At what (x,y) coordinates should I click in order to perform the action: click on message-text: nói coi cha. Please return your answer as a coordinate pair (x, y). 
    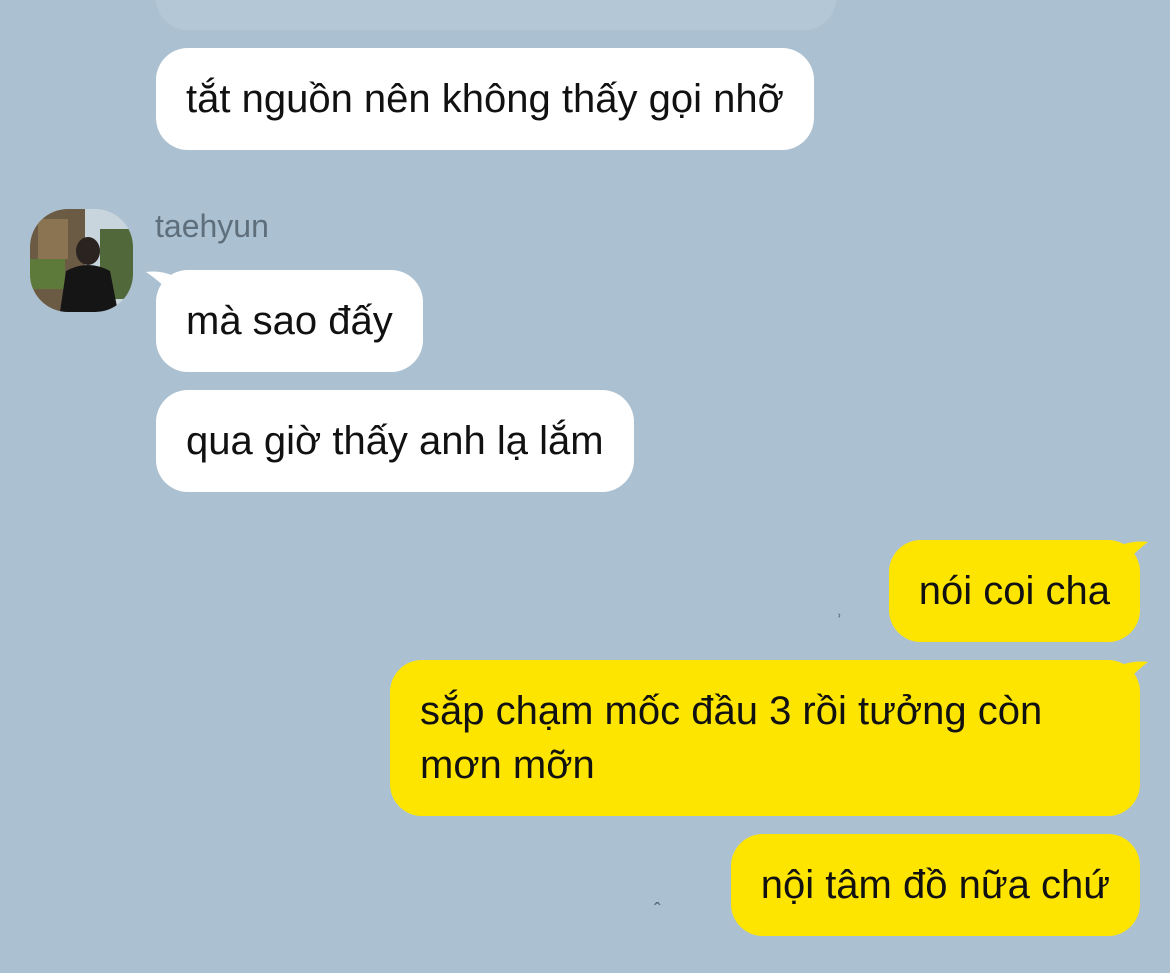
    Looking at the image, I should click on (1014, 591).